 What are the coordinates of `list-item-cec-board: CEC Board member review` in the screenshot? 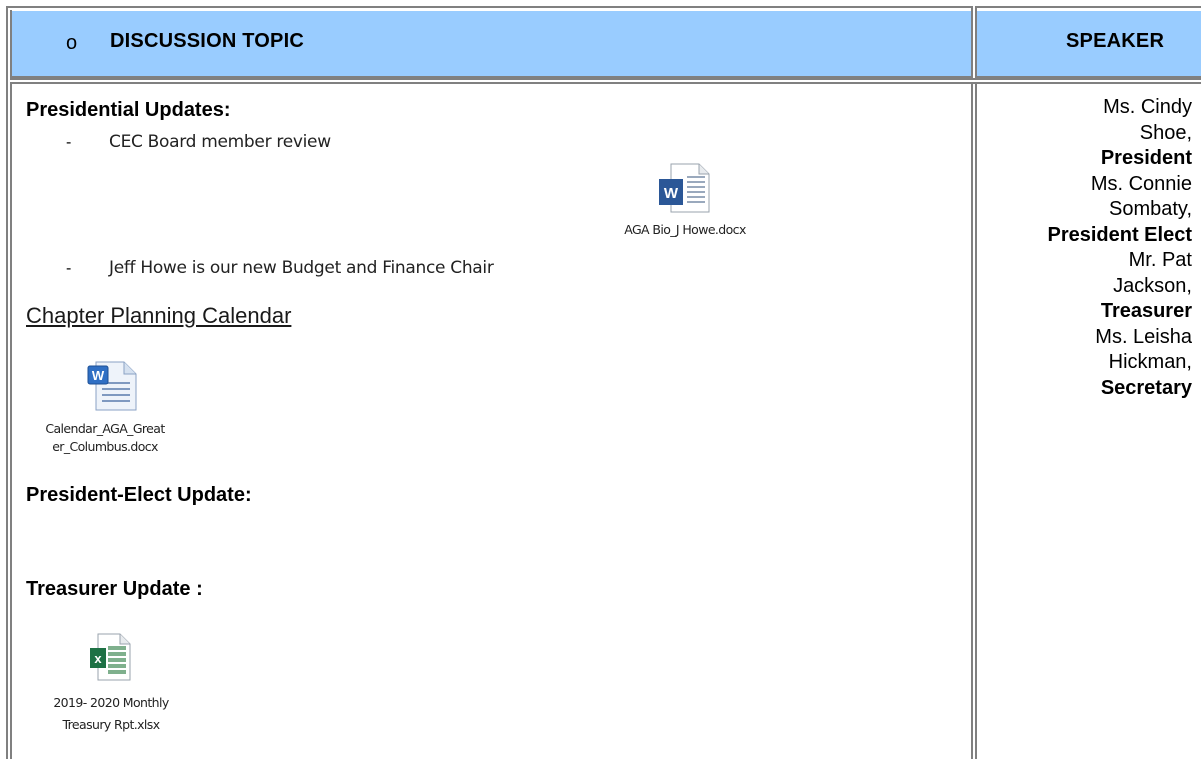 It's located at (220, 142).